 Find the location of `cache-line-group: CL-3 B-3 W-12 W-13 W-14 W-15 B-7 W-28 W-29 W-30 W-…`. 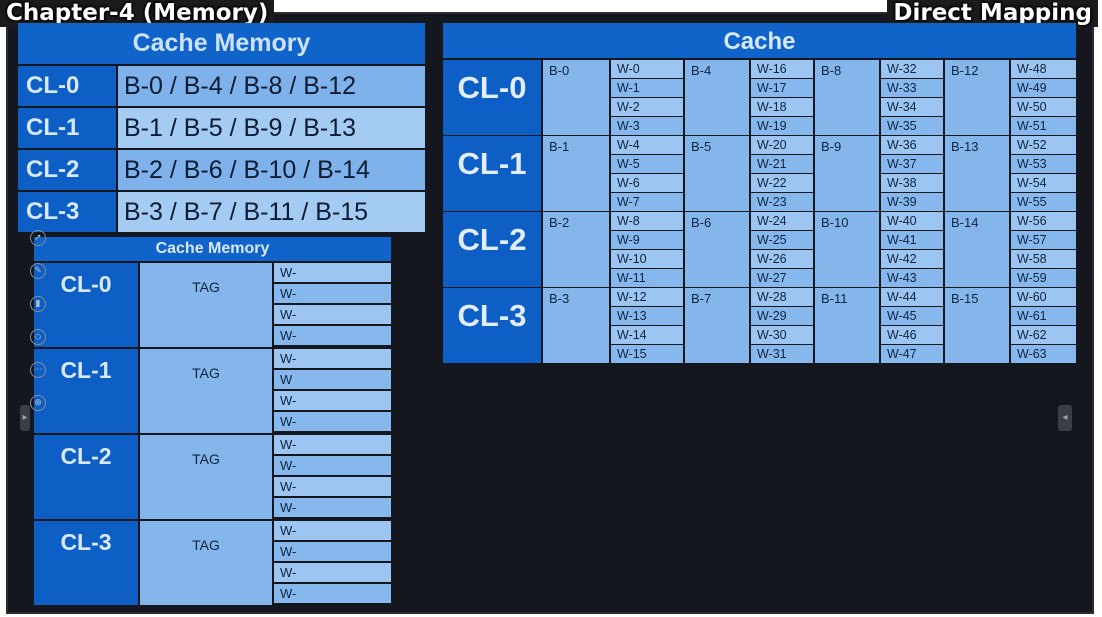

cache-line-group: CL-3 B-3 W-12 W-13 W-14 W-15 B-7 W-28 W-29 W-30 W-… is located at coordinates (759, 325).